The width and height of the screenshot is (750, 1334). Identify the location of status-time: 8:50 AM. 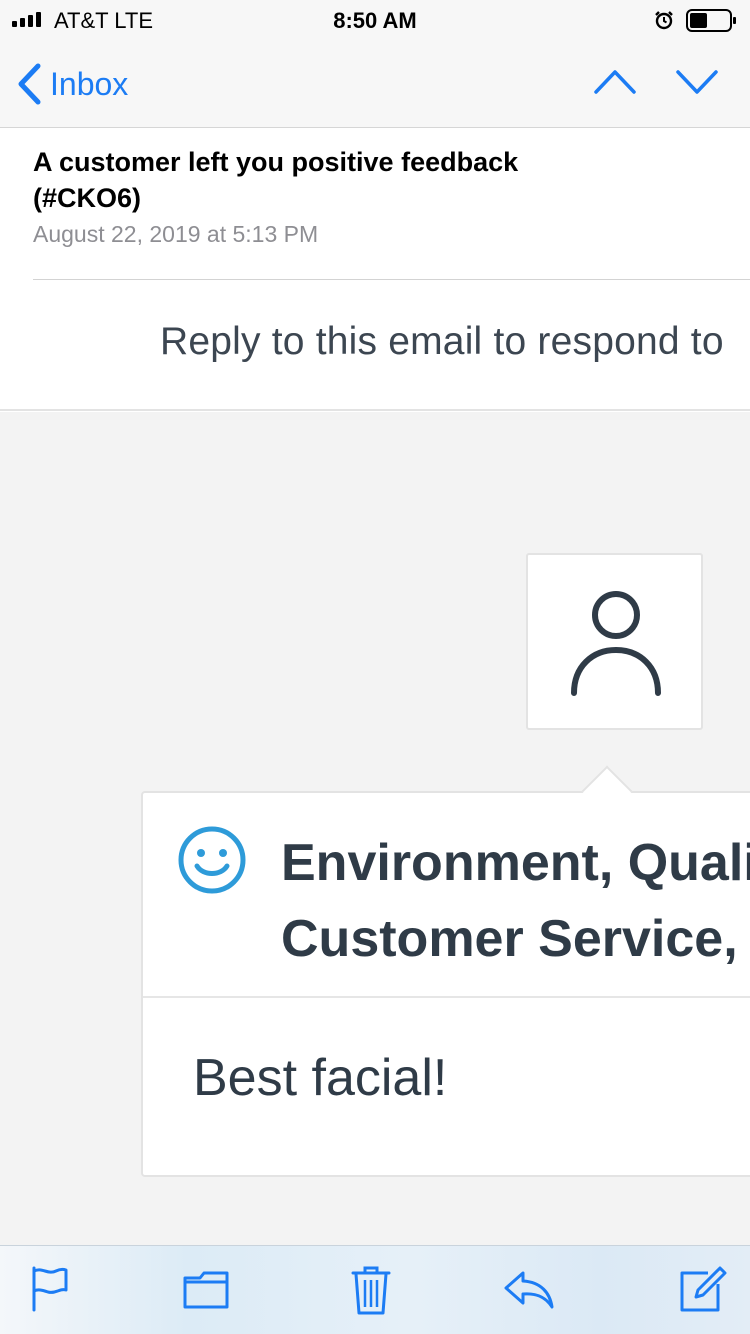
(375, 20).